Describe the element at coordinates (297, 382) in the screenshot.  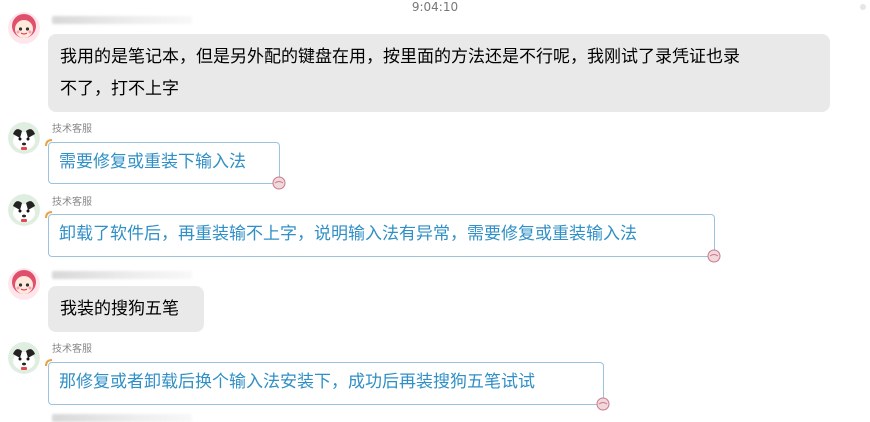
I see `message-text: 那修复或者卸载后换个输入法安装下，成功后再装搜狗五笔试试` at that location.